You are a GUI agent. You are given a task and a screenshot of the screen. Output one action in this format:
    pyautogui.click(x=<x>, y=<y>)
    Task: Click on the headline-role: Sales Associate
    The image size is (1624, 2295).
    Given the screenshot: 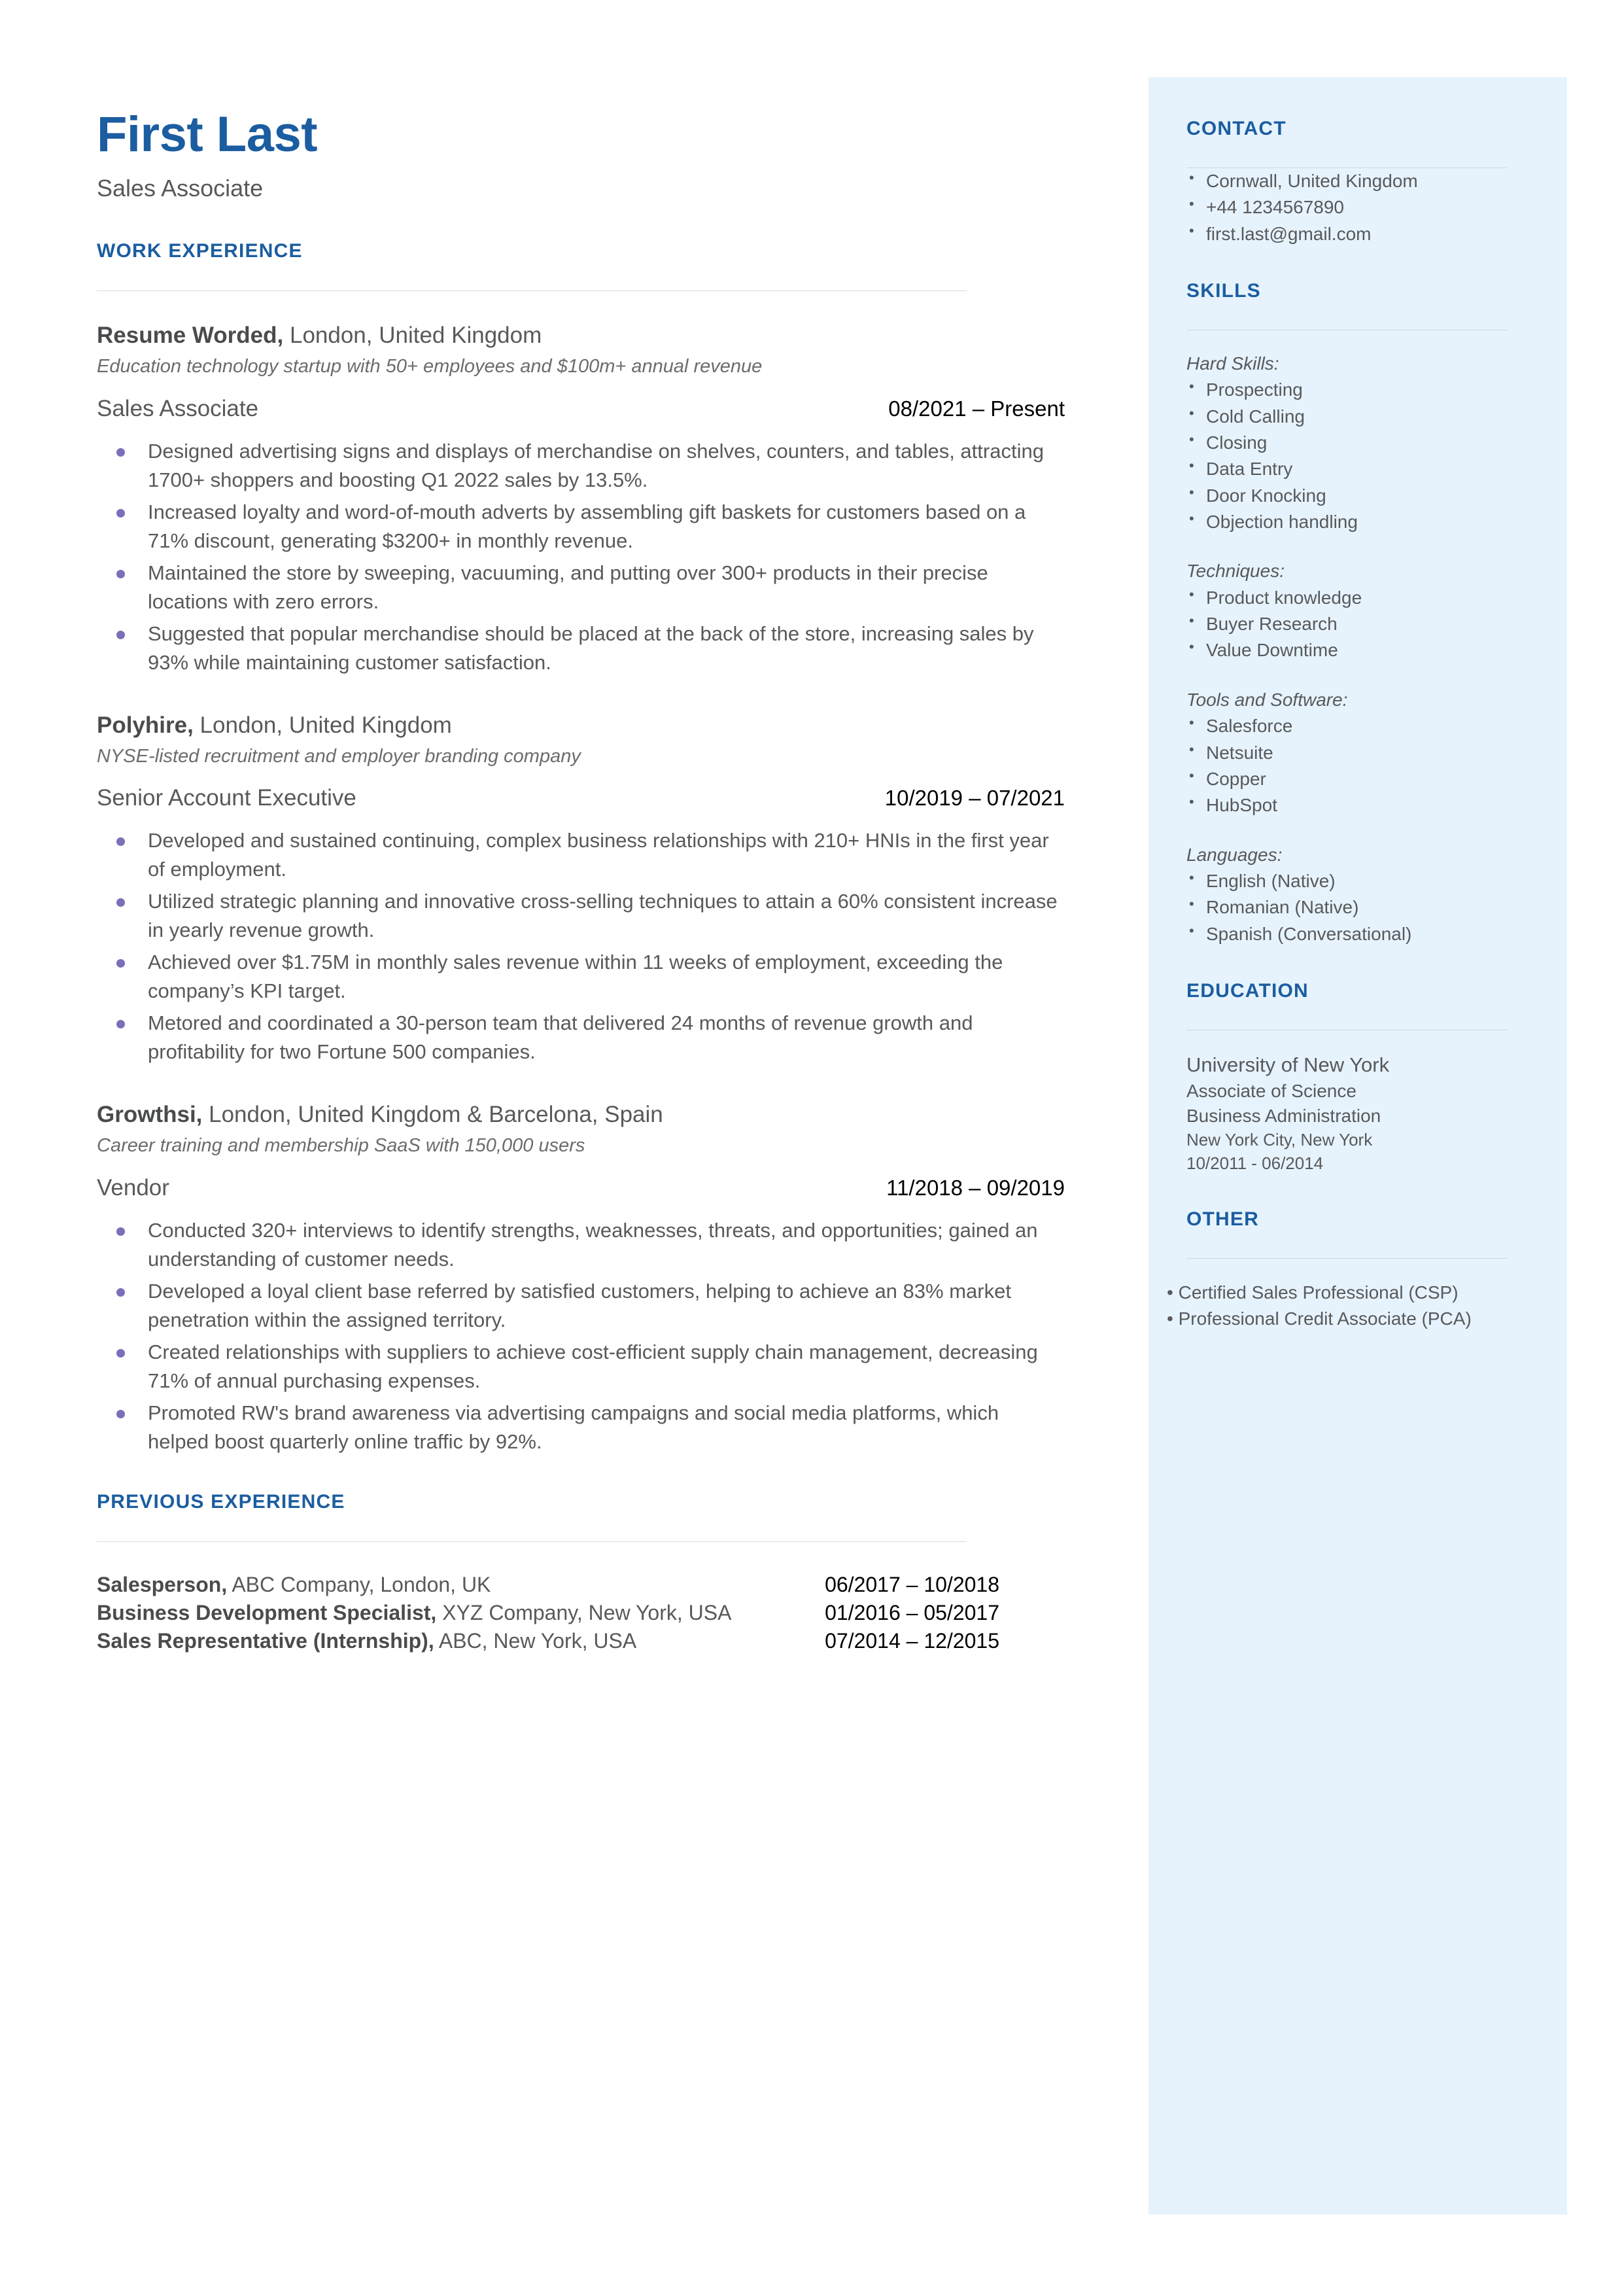 What is the action you would take?
    pyautogui.click(x=181, y=188)
    